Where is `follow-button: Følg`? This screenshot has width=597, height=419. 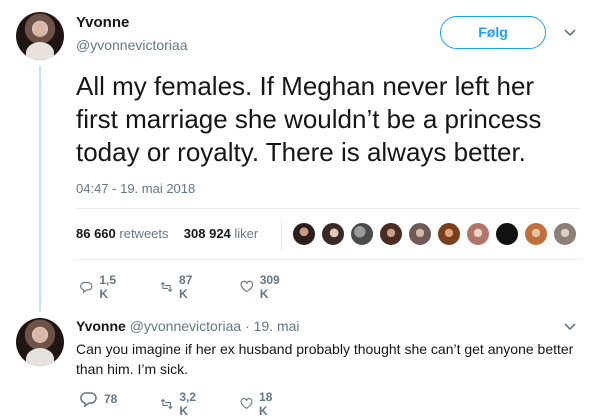 follow-button: Følg is located at coordinates (493, 32).